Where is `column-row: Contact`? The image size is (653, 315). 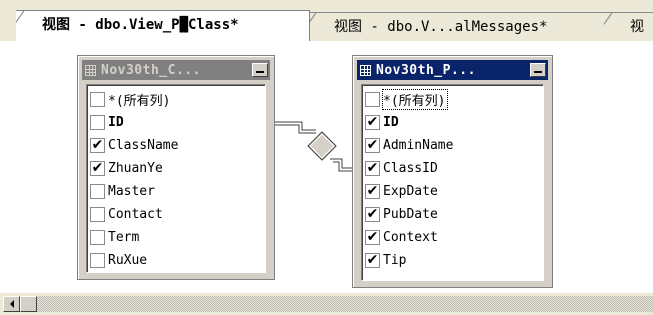
column-row: Contact is located at coordinates (177, 214).